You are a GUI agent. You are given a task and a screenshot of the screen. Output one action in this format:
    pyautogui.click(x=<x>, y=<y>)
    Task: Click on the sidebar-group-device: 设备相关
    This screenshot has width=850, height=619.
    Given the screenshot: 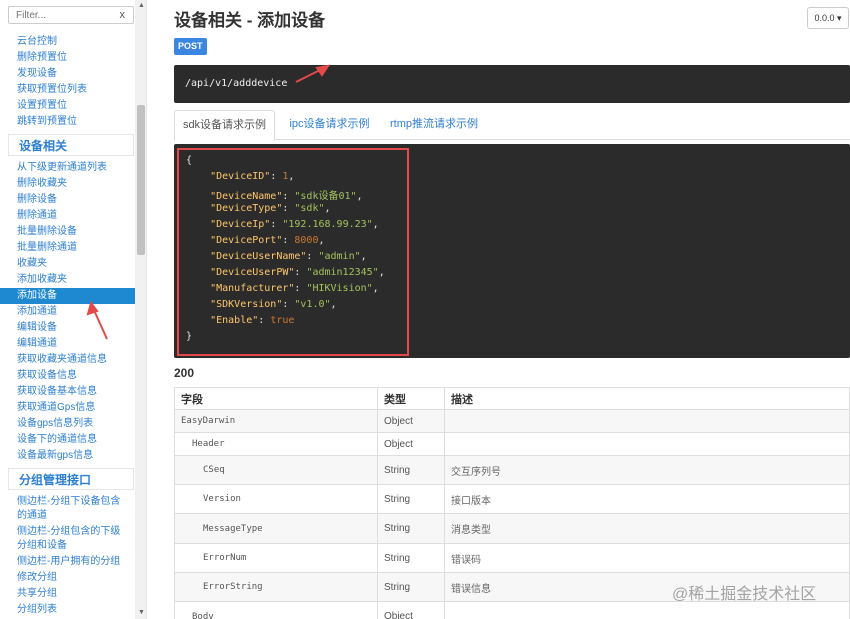 What is the action you would take?
    pyautogui.click(x=71, y=145)
    